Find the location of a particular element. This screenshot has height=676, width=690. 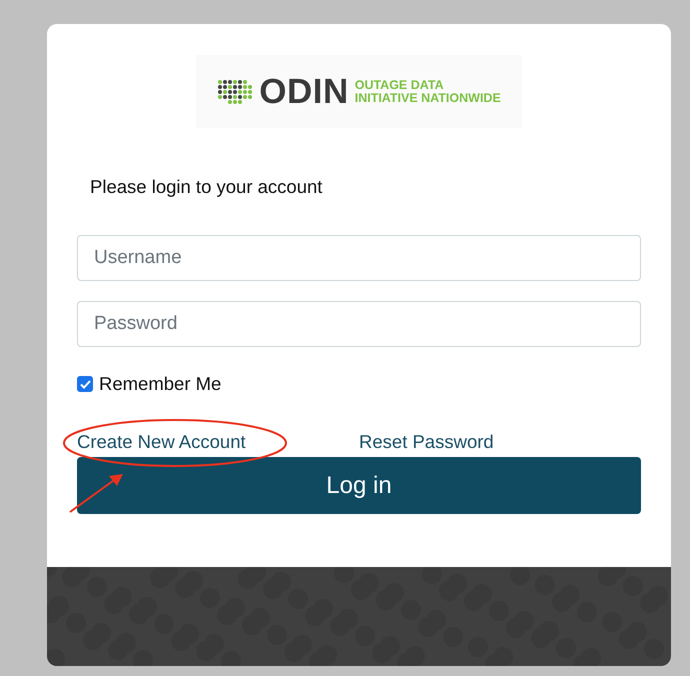

reset-password-link: Reset Password is located at coordinates (500, 442).